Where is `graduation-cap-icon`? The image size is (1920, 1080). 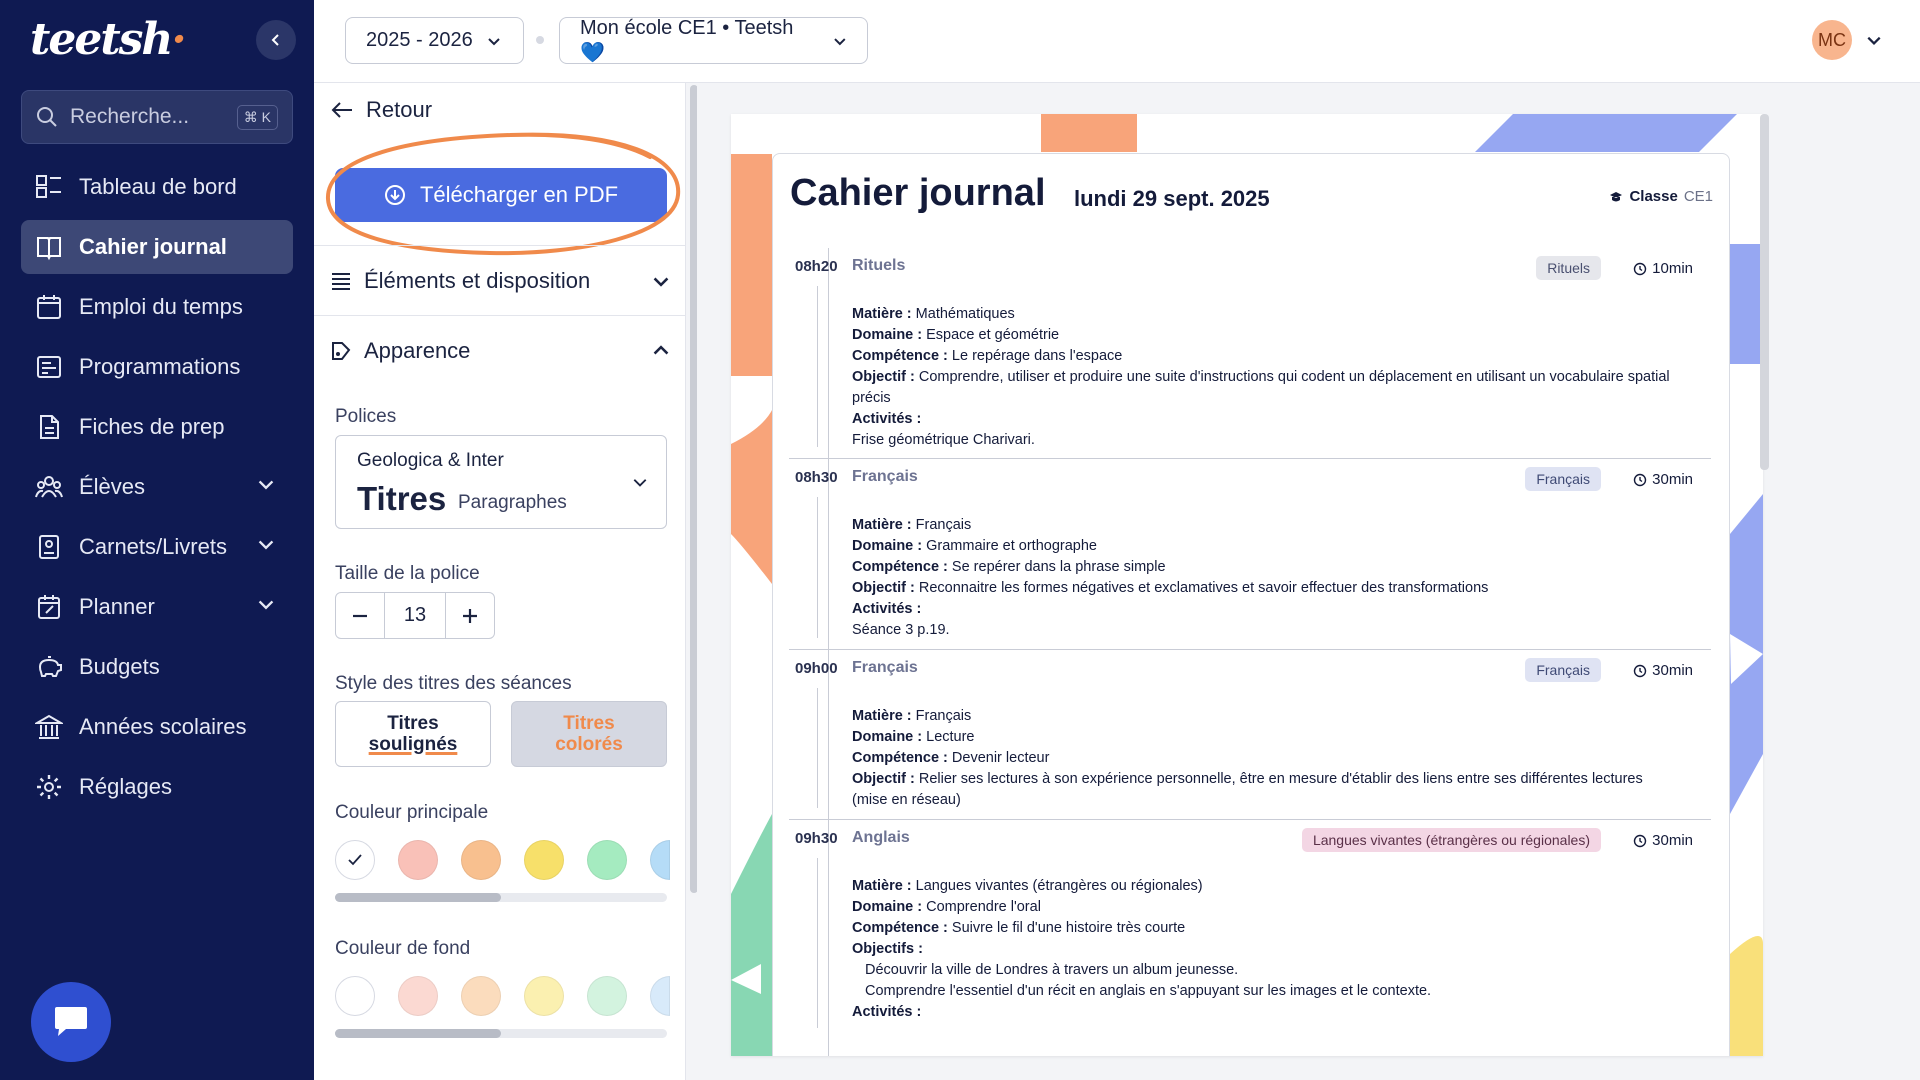 graduation-cap-icon is located at coordinates (1616, 196).